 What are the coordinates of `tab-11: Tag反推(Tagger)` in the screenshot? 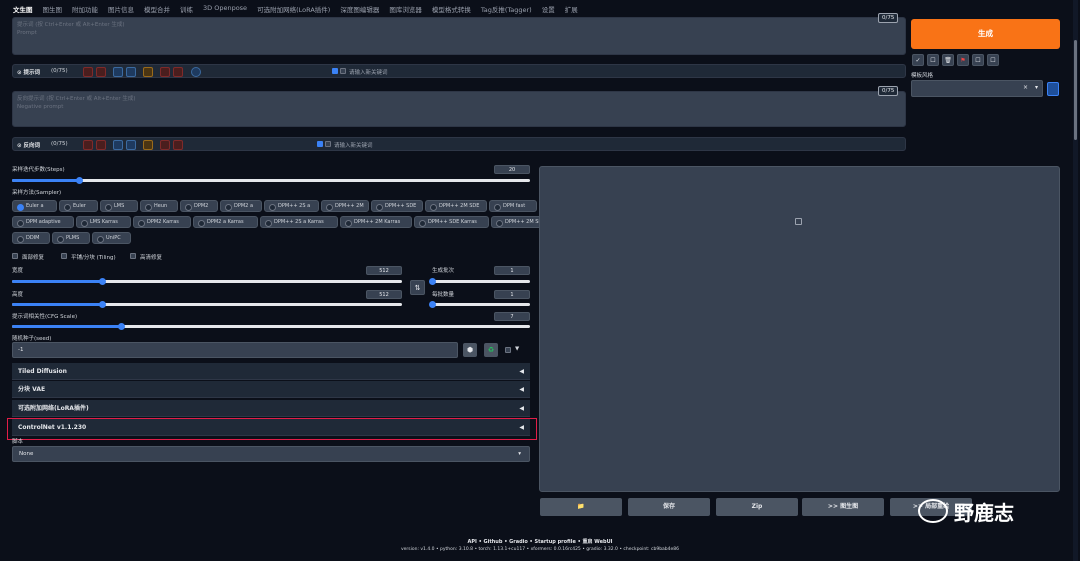 It's located at (506, 8).